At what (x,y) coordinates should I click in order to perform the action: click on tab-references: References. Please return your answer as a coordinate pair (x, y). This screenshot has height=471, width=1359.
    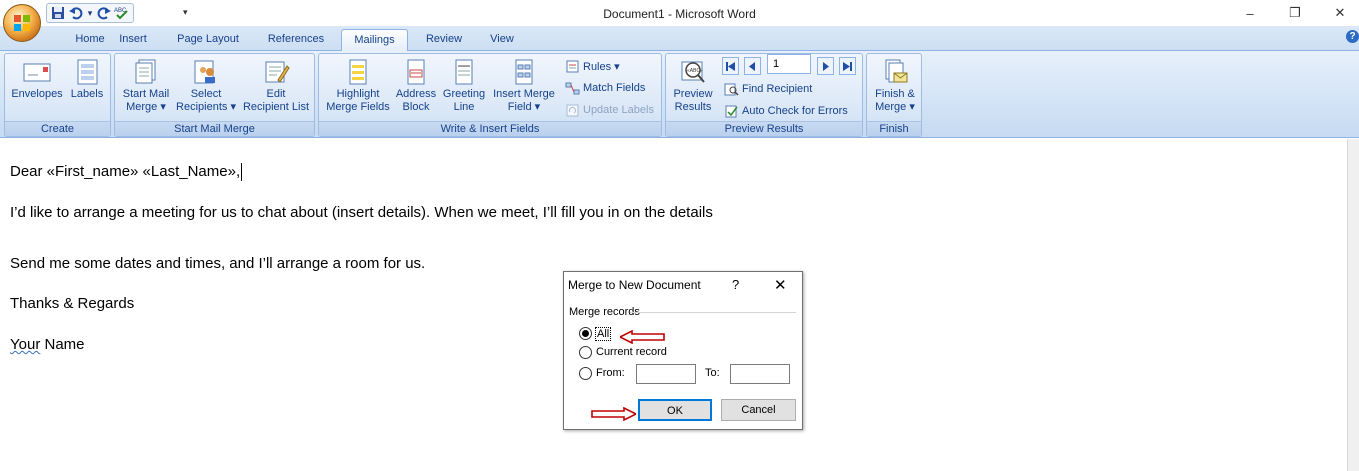
    Looking at the image, I should click on (296, 40).